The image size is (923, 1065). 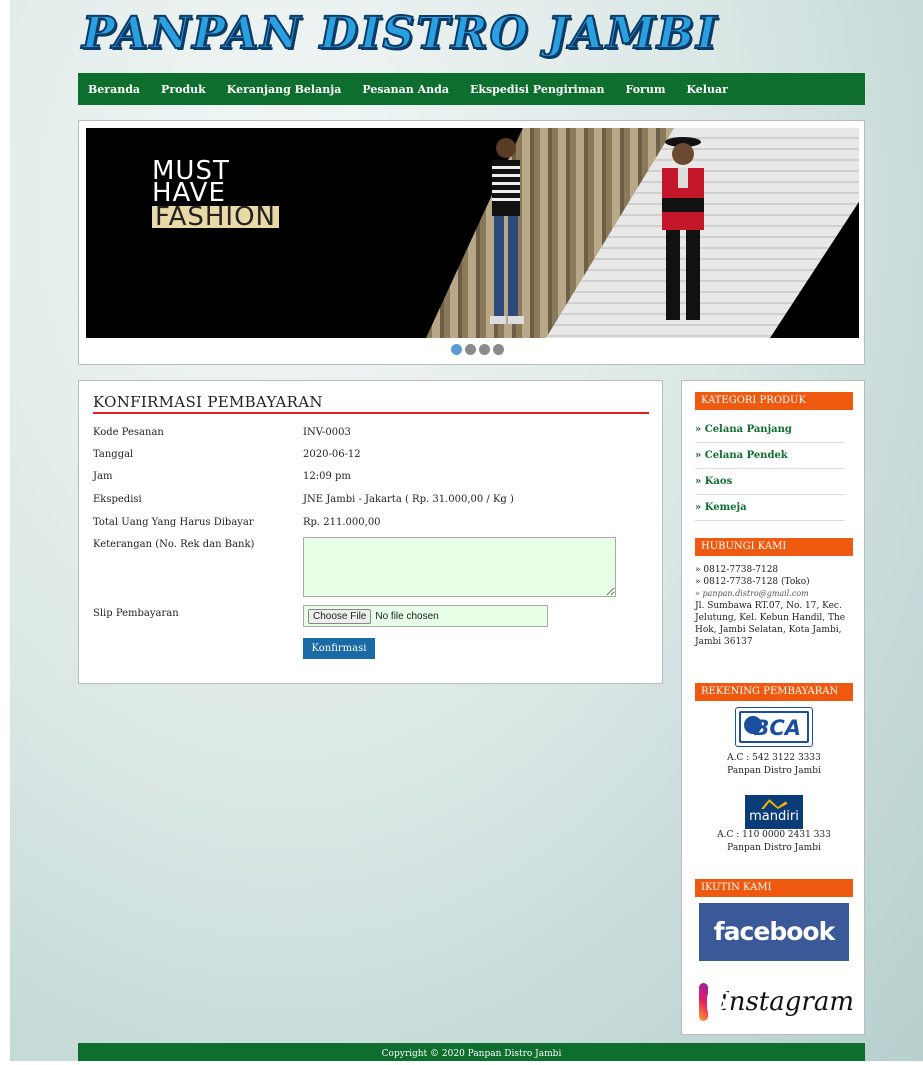 I want to click on banner-headline: MUST HAVE FASHION, so click(x=215, y=194).